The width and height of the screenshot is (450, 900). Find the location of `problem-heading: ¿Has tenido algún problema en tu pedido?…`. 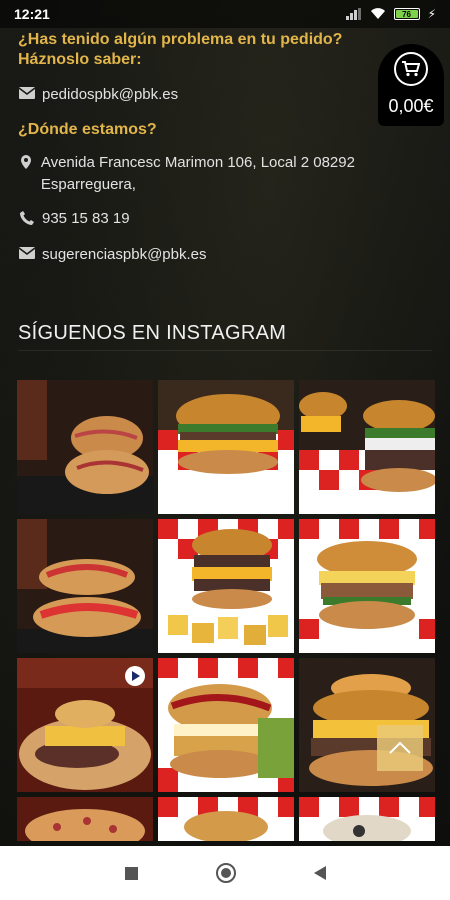

problem-heading: ¿Has tenido algún problema en tu pedido?… is located at coordinates (180, 49).